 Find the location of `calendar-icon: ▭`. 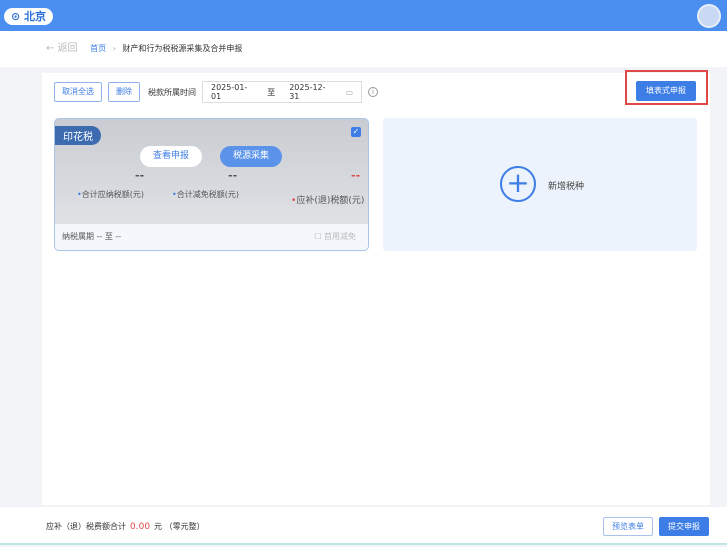

calendar-icon: ▭ is located at coordinates (349, 92).